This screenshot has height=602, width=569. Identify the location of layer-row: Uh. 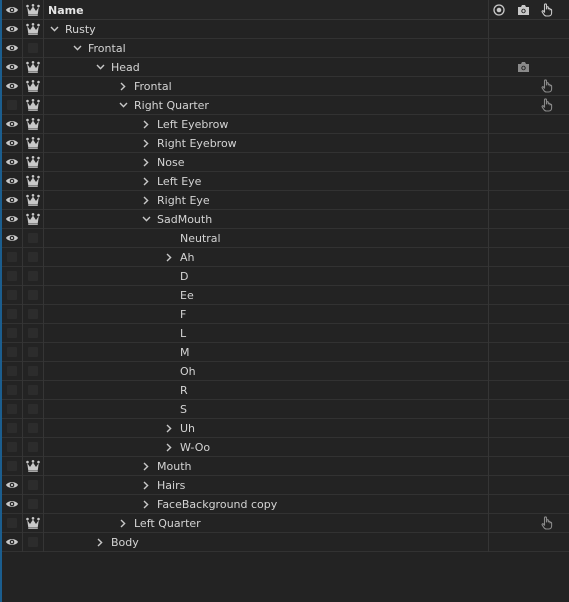
(285, 428).